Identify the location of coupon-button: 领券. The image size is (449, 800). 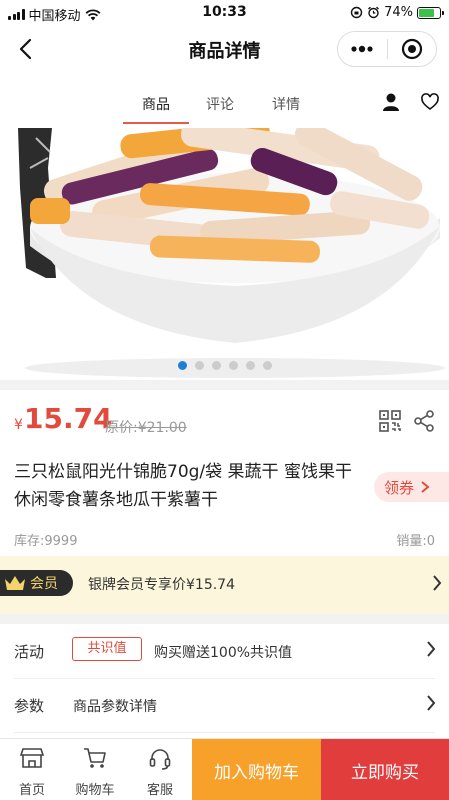
(411, 487).